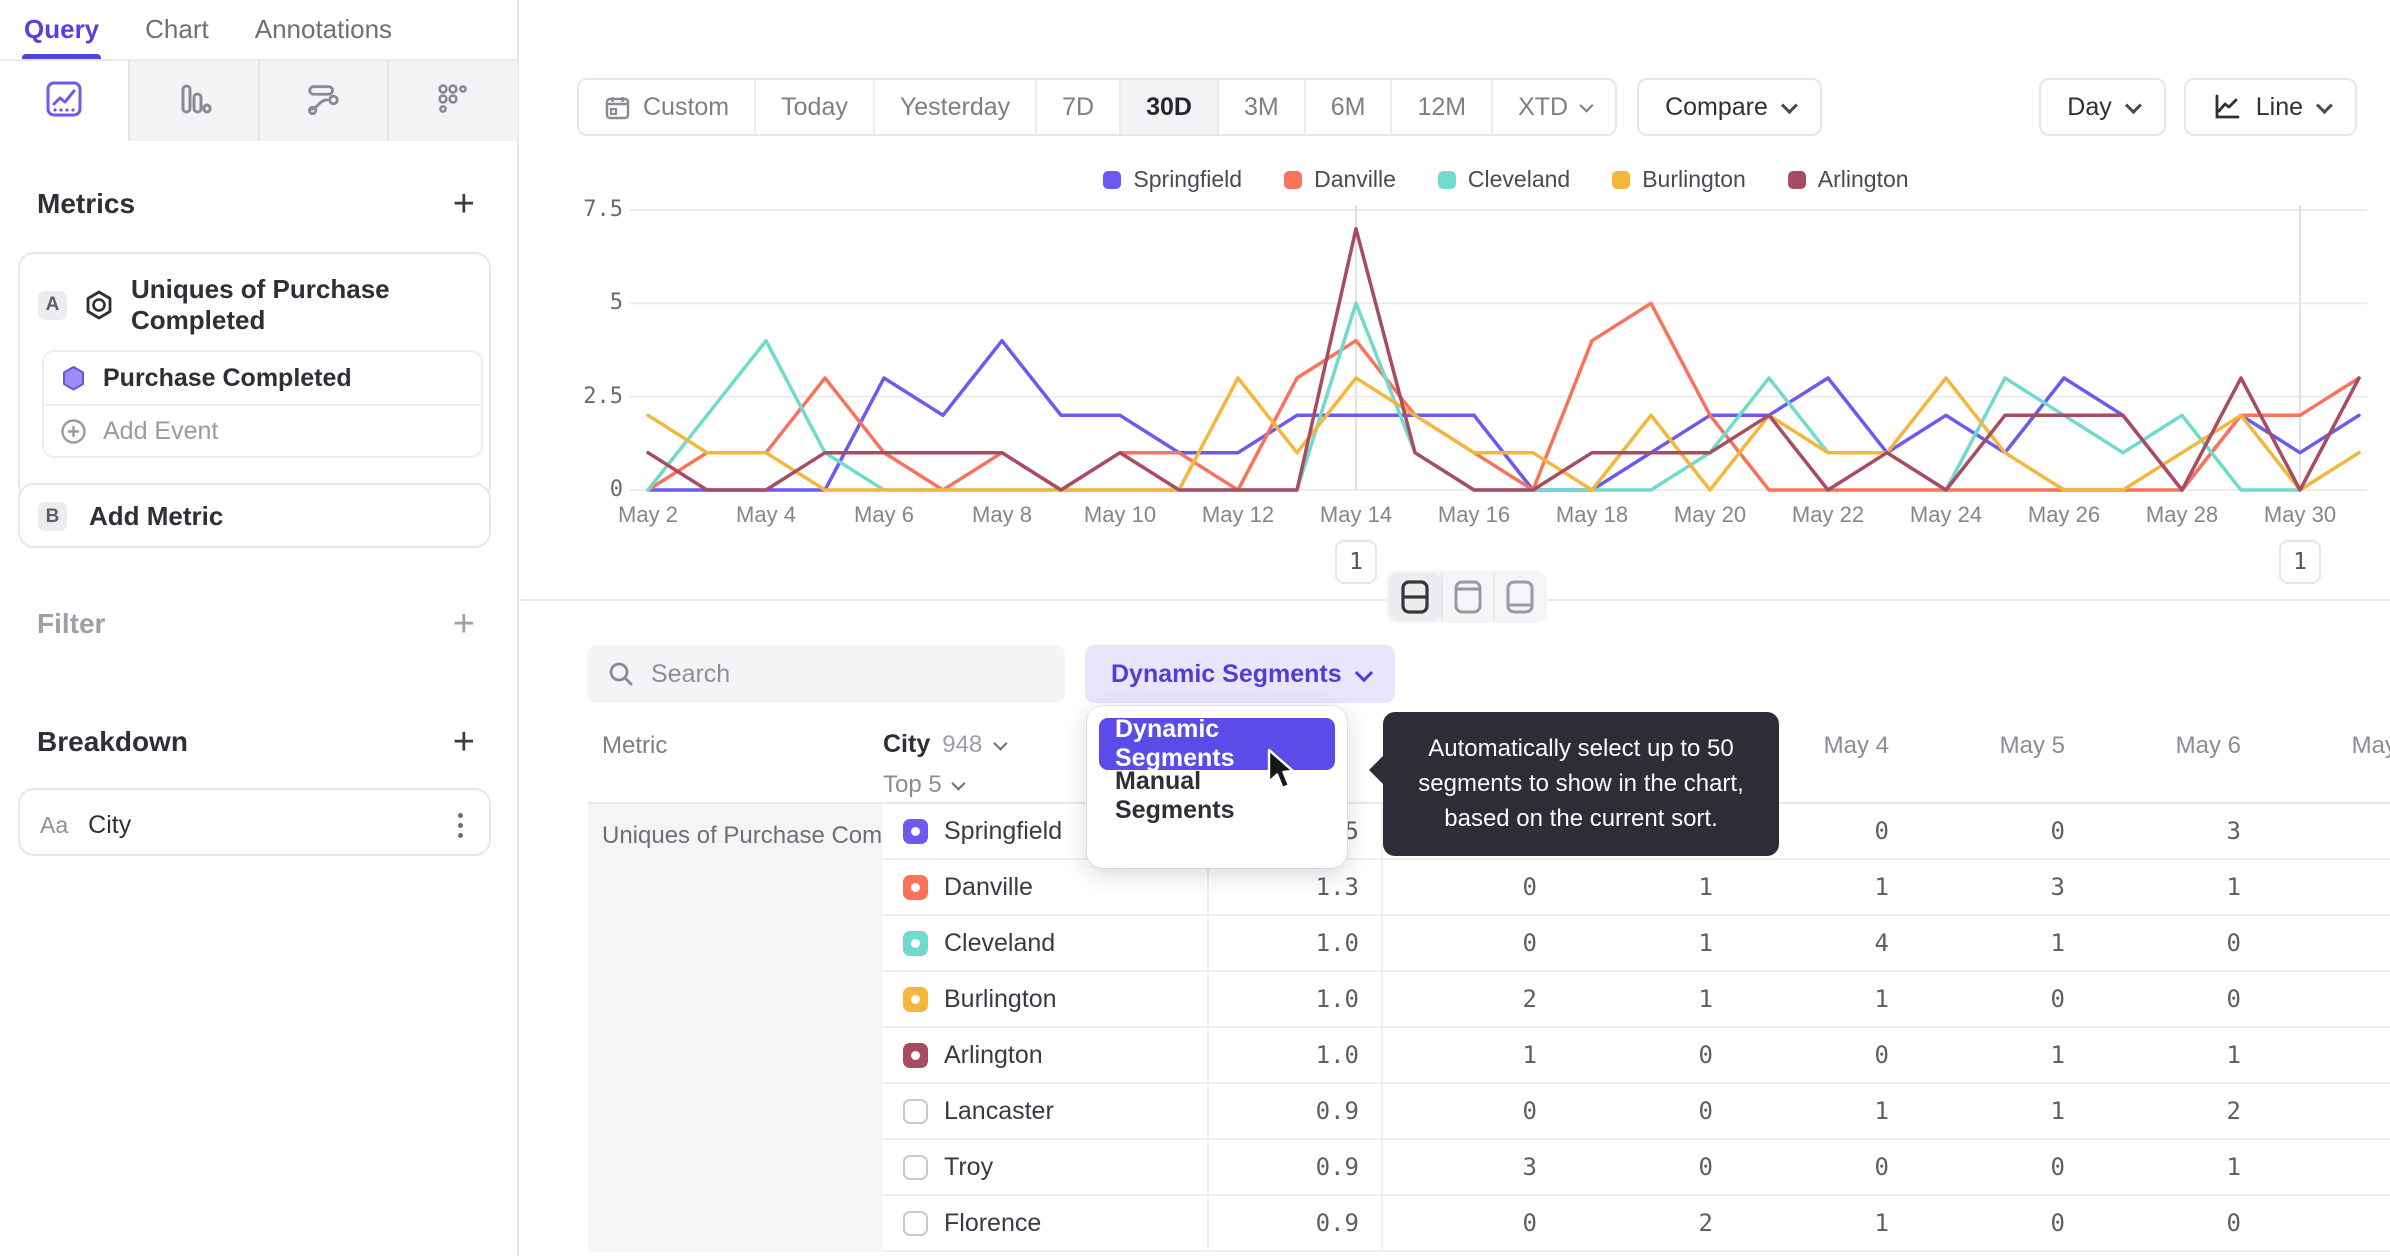 The height and width of the screenshot is (1256, 2390). Describe the element at coordinates (1999, 757) in the screenshot. I see `date-column-header: May 5` at that location.